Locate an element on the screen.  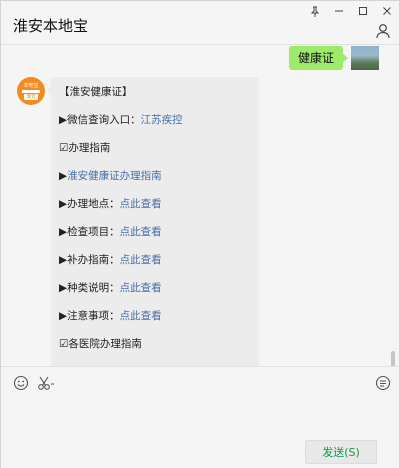
message-line: ▶微信查询入口：江苏疾控 is located at coordinates (155, 127).